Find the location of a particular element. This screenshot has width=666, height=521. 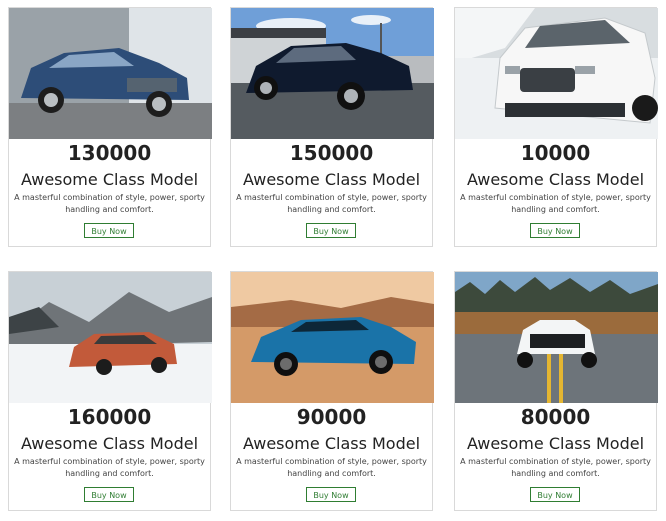

white-suv-image is located at coordinates (556, 73).